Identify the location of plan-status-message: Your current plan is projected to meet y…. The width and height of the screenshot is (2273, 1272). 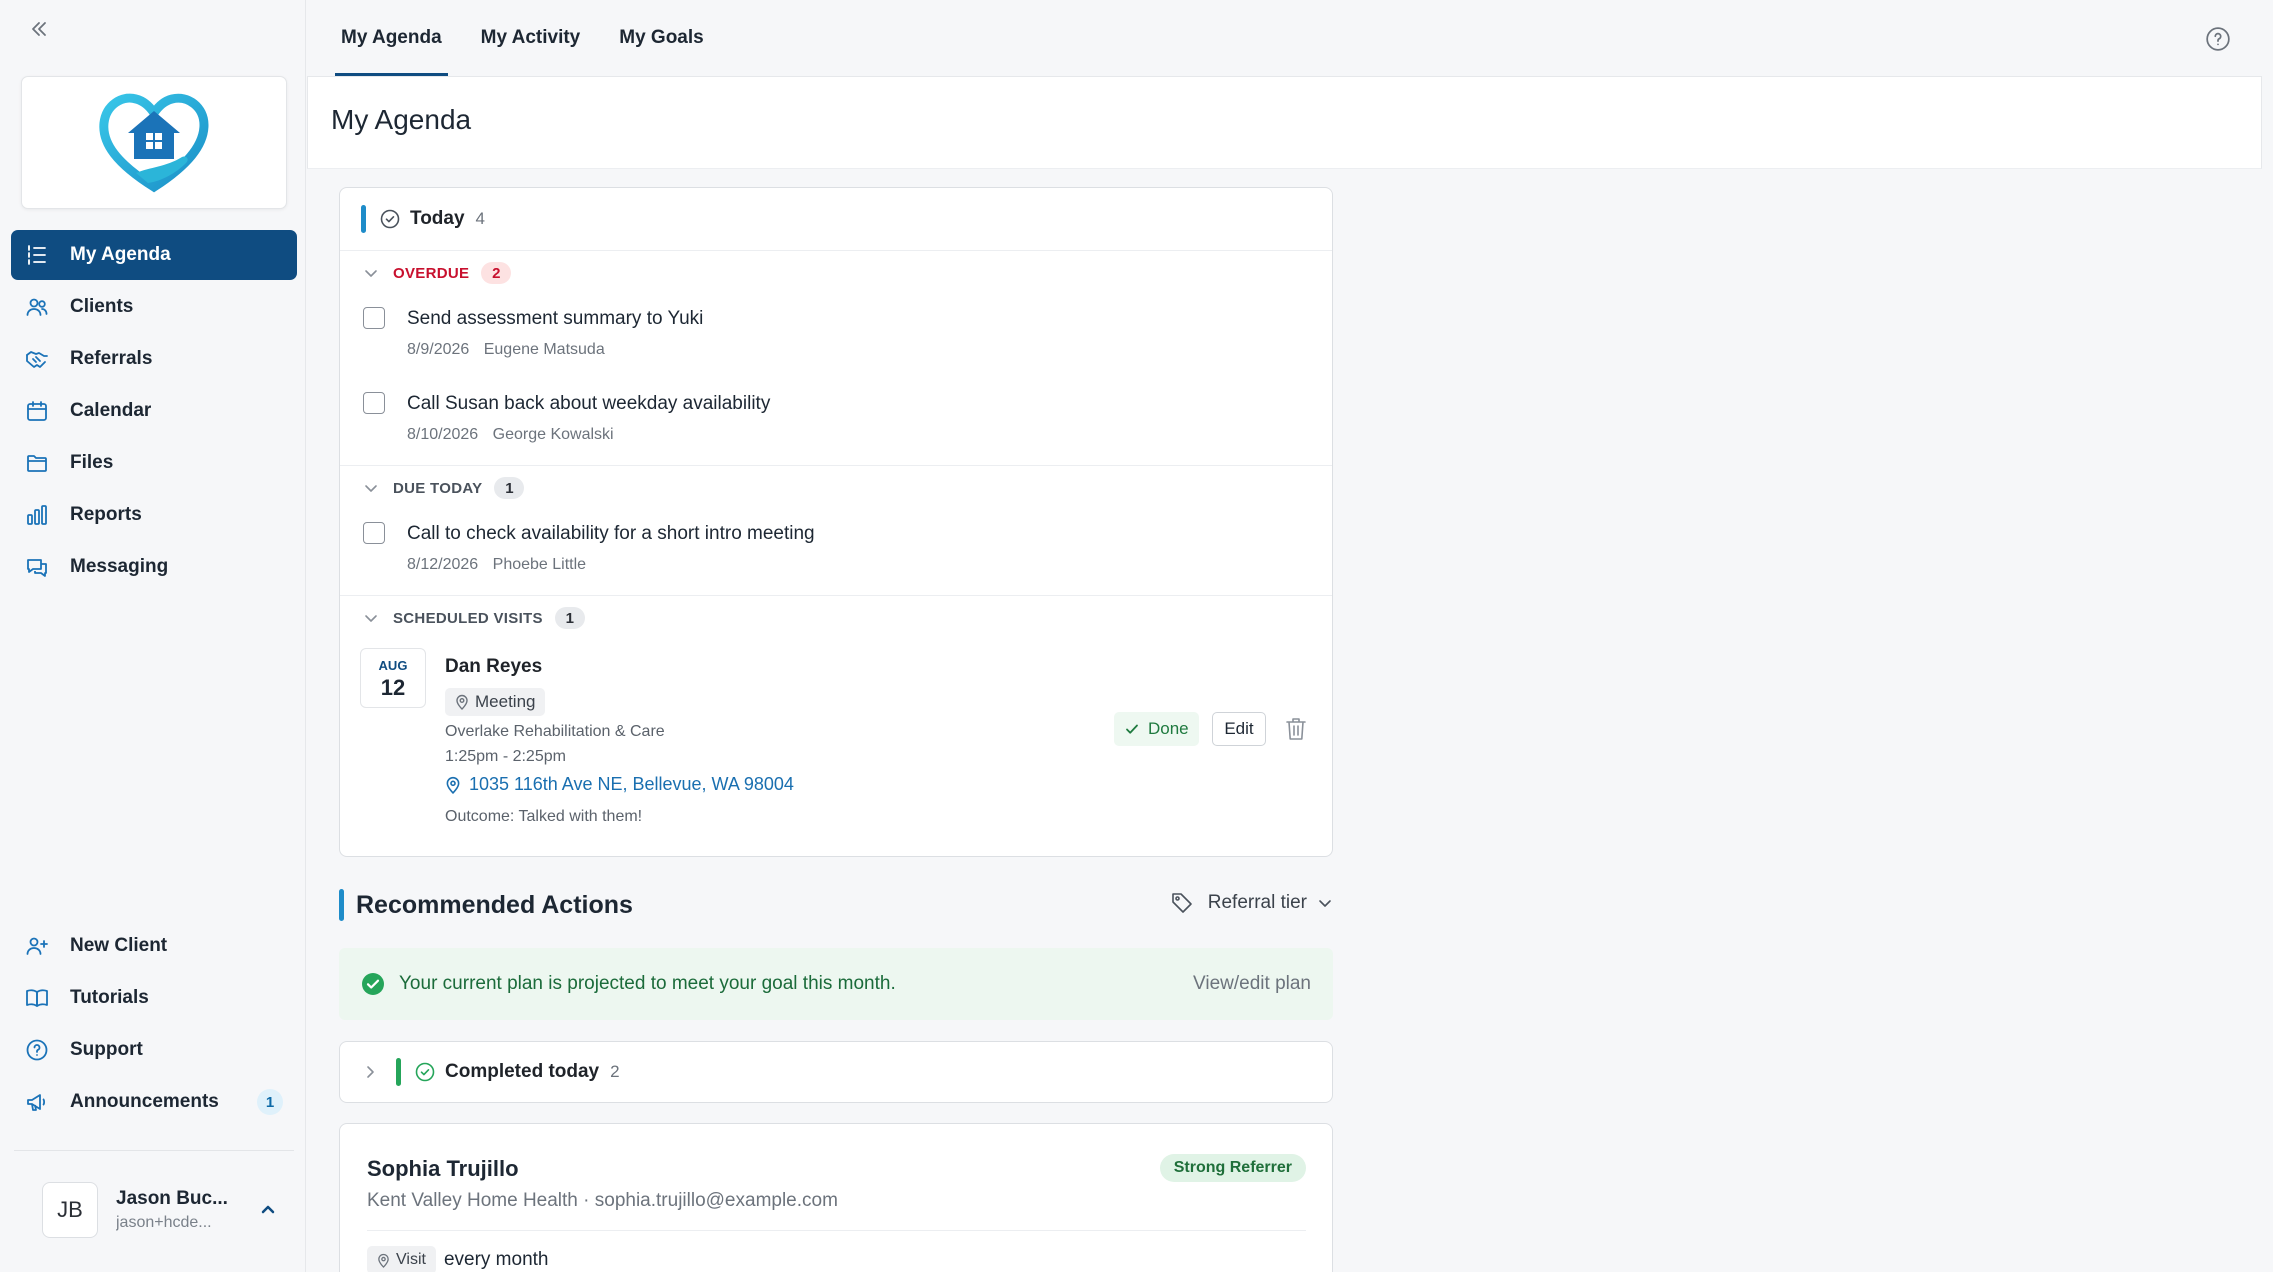
(647, 983).